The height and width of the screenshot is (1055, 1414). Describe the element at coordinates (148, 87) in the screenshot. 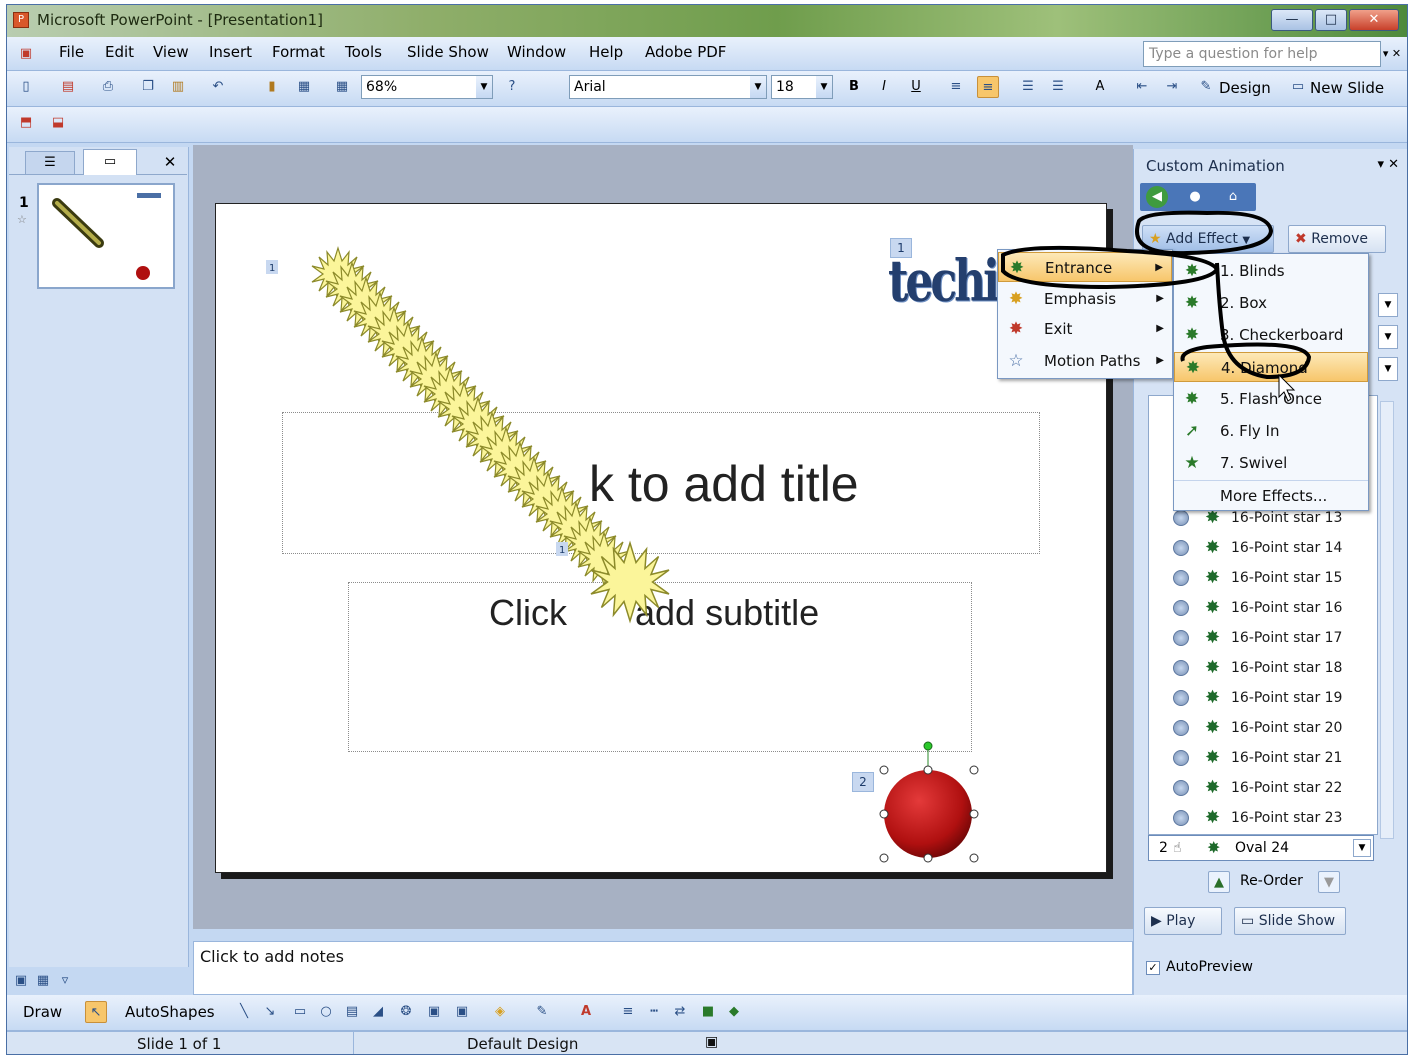

I see `copy-icon: ❐` at that location.